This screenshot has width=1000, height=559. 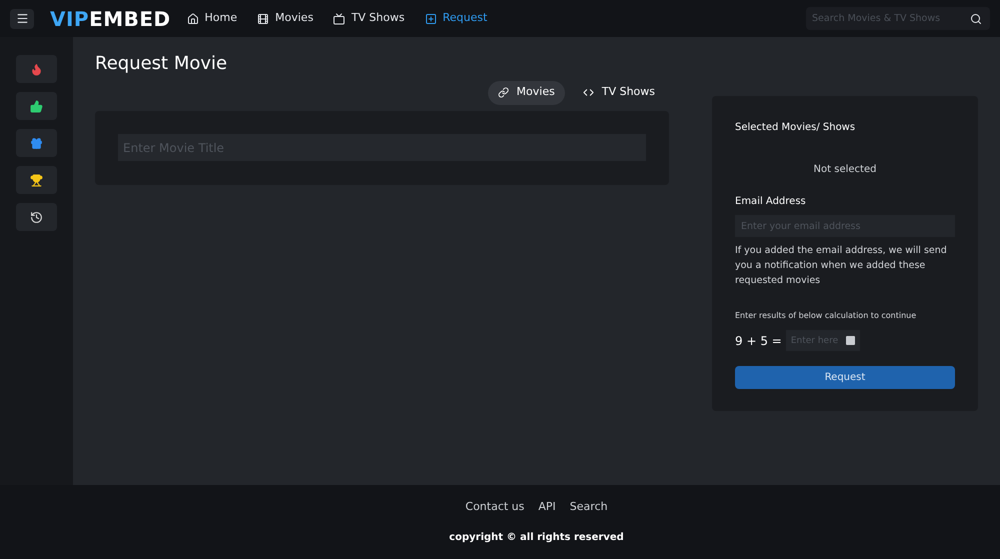 What do you see at coordinates (526, 92) in the screenshot?
I see `tab: Movies` at bounding box center [526, 92].